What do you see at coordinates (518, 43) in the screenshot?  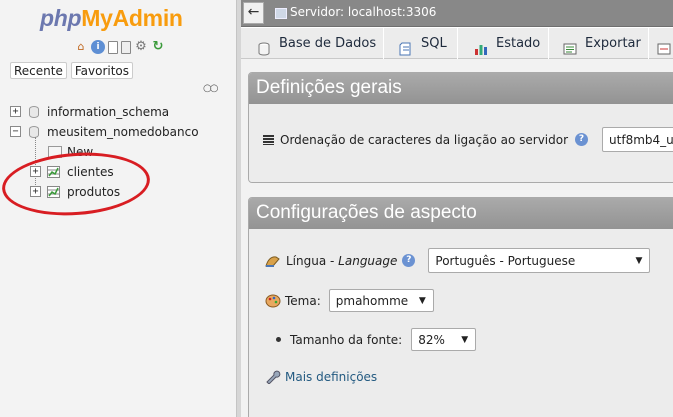 I see `tab-label: Estado` at bounding box center [518, 43].